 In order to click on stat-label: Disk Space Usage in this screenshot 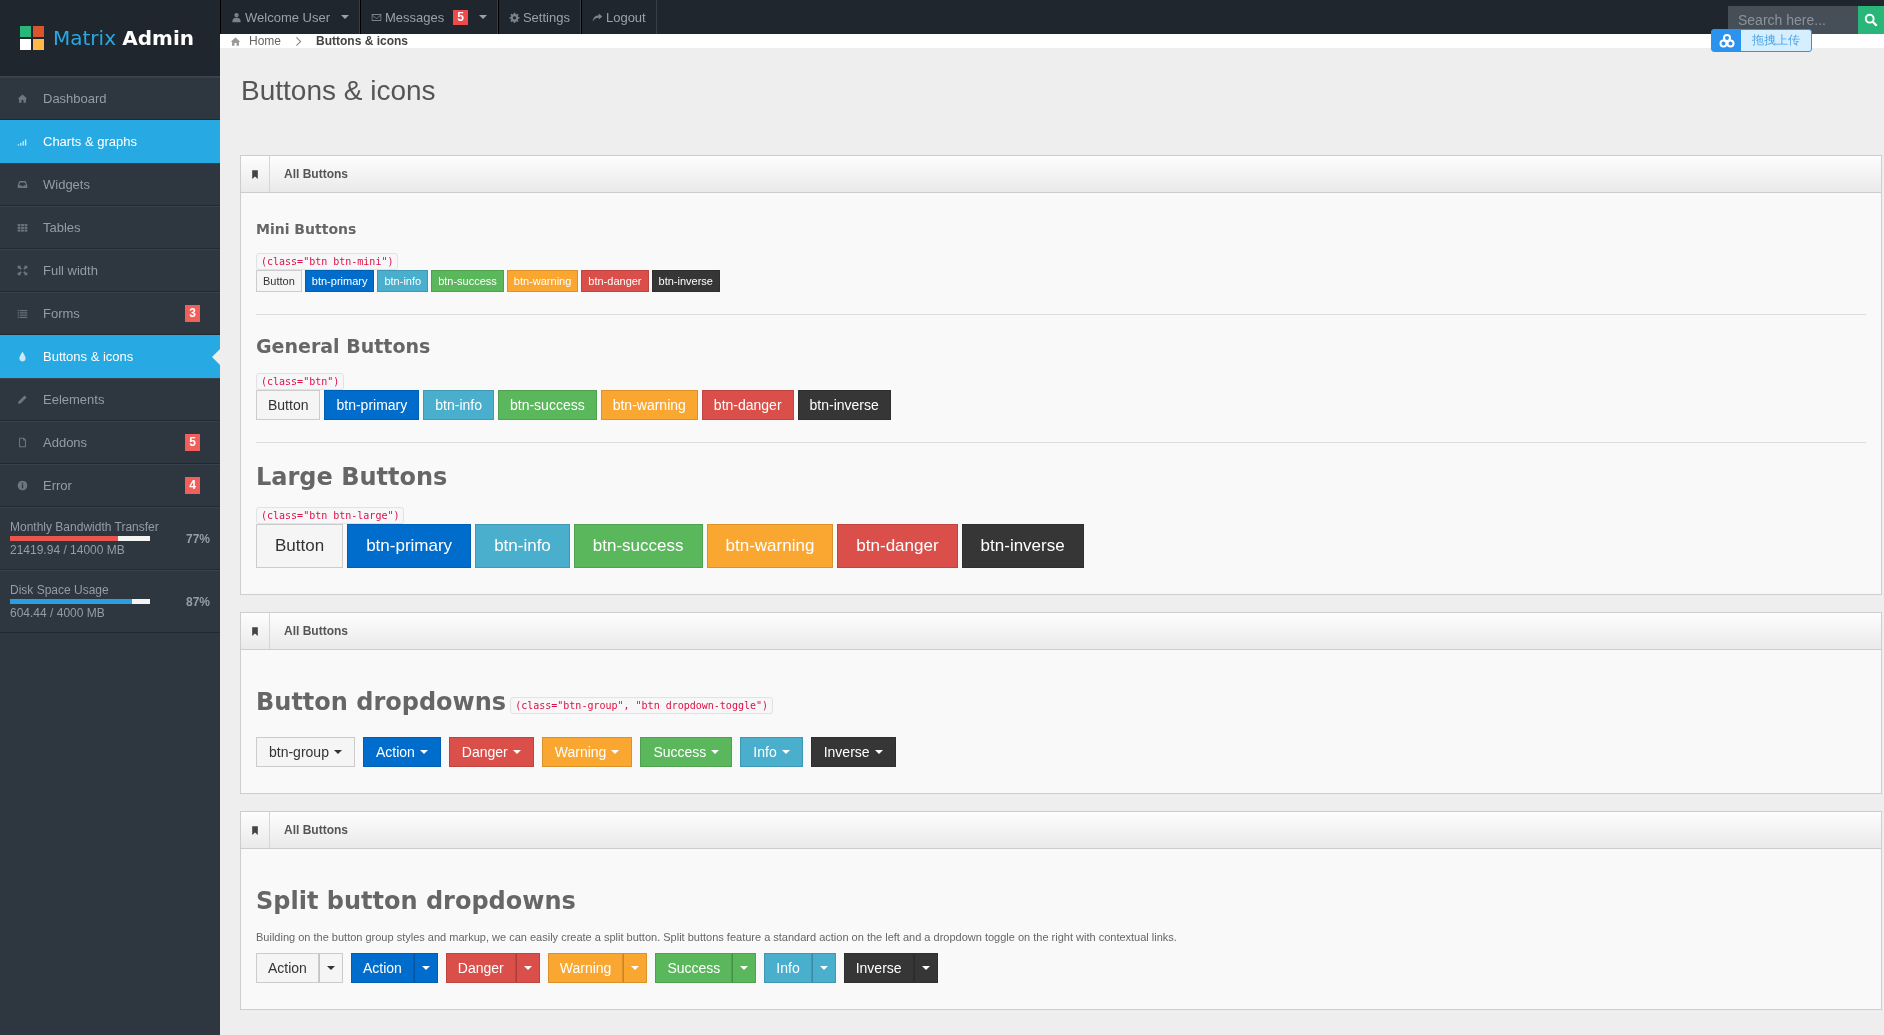, I will do `click(60, 590)`.